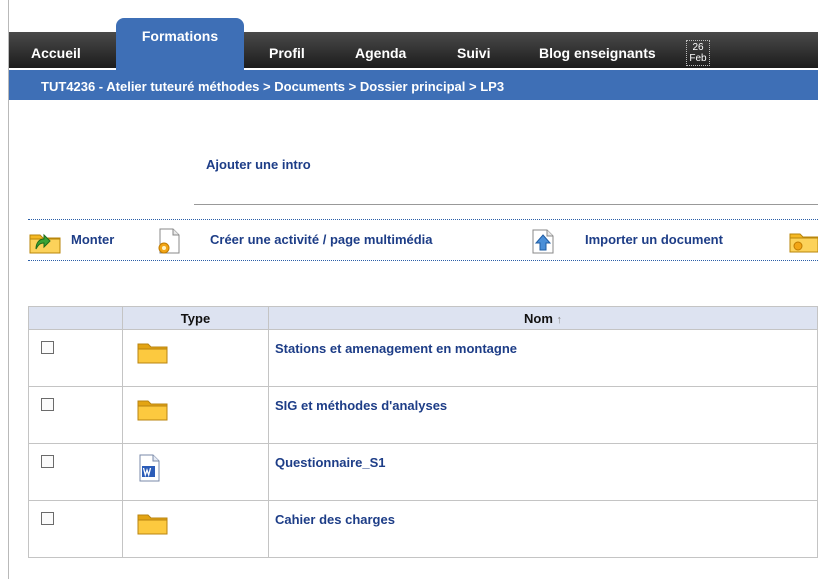 This screenshot has width=818, height=579. I want to click on import-document-button: Importer un document, so click(654, 239).